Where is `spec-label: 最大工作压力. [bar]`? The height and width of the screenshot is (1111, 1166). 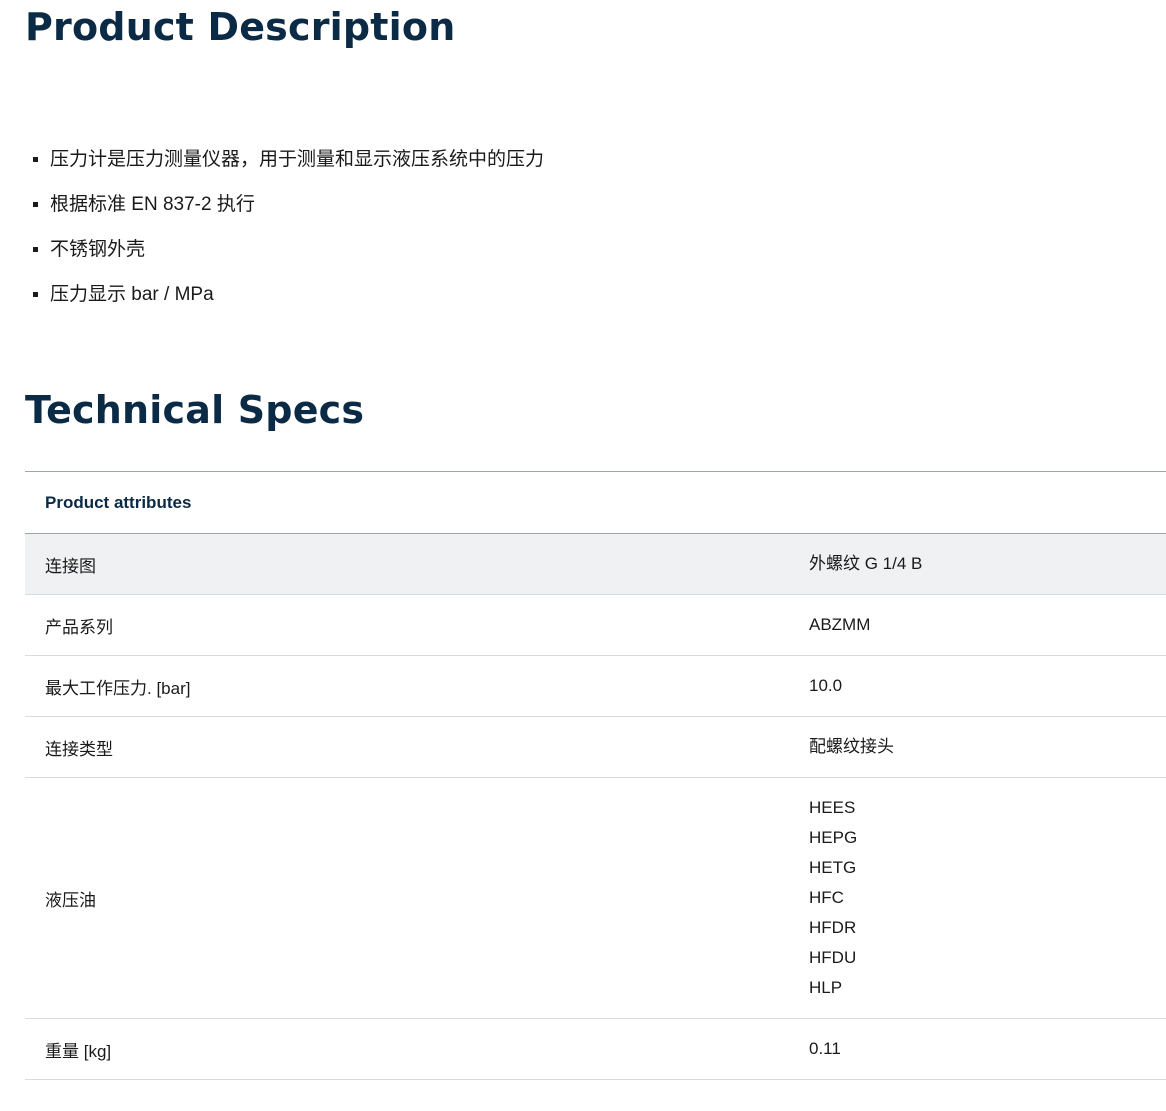
spec-label: 最大工作压力. [bar] is located at coordinates (118, 688).